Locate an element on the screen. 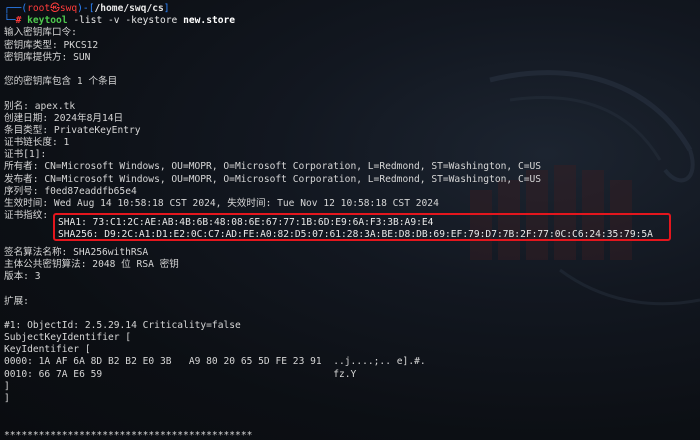  output-line: 密钥库提供方: SUN is located at coordinates (47, 57).